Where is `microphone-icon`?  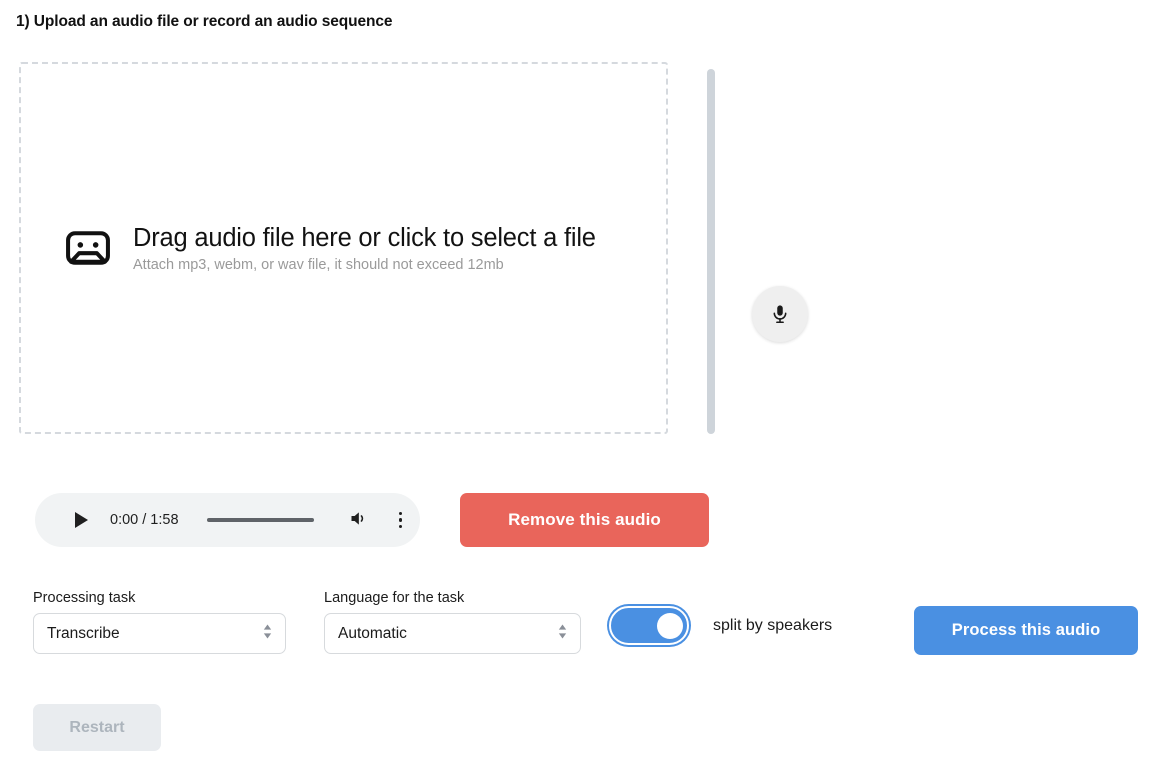 microphone-icon is located at coordinates (780, 314).